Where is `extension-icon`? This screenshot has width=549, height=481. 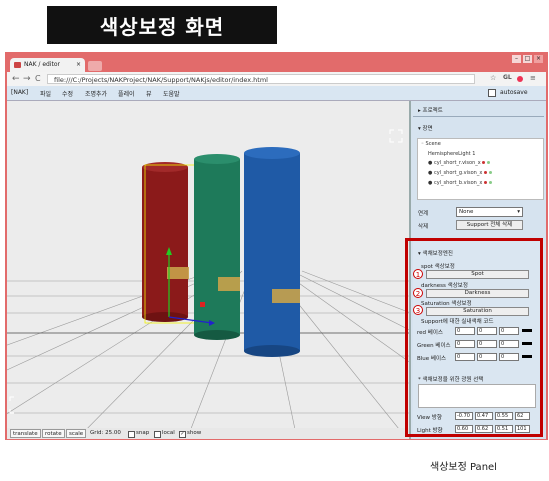
extension-icon is located at coordinates (520, 79).